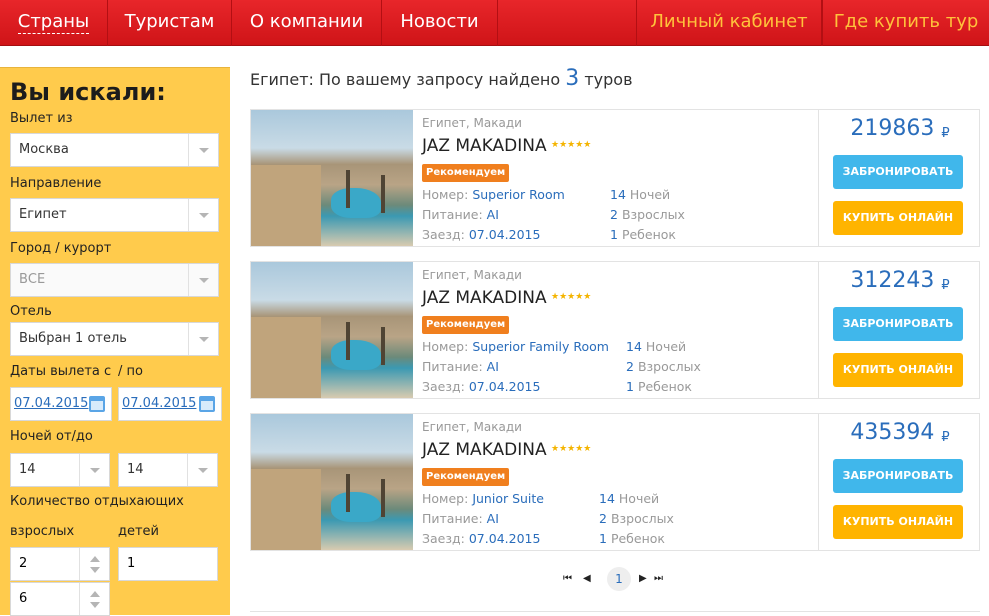 This screenshot has height=616, width=989. I want to click on adults-label: взрослых, so click(42, 531).